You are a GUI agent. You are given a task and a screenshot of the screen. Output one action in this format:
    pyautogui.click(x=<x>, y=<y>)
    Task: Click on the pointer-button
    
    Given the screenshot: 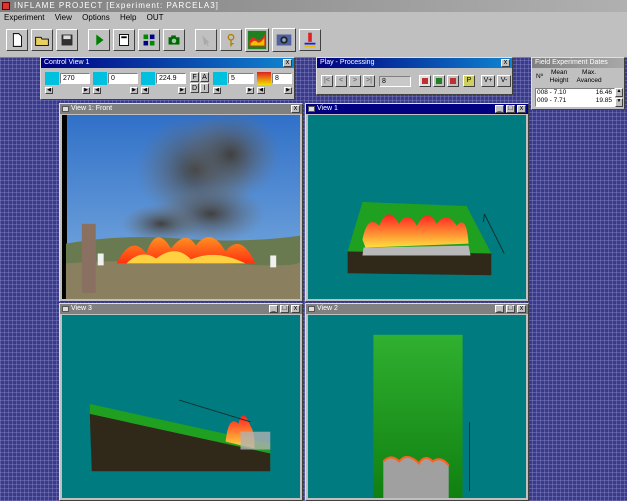 What is the action you would take?
    pyautogui.click(x=206, y=40)
    